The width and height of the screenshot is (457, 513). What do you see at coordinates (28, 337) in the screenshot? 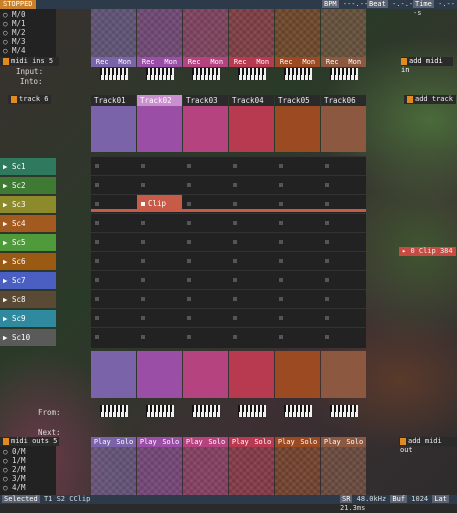
I see `scene-button-10: ▶ Sc10` at bounding box center [28, 337].